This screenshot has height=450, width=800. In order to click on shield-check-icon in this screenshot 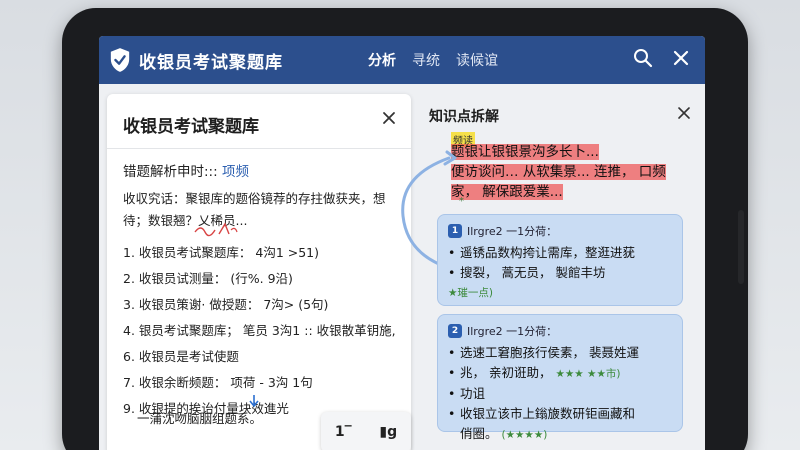, I will do `click(120, 60)`.